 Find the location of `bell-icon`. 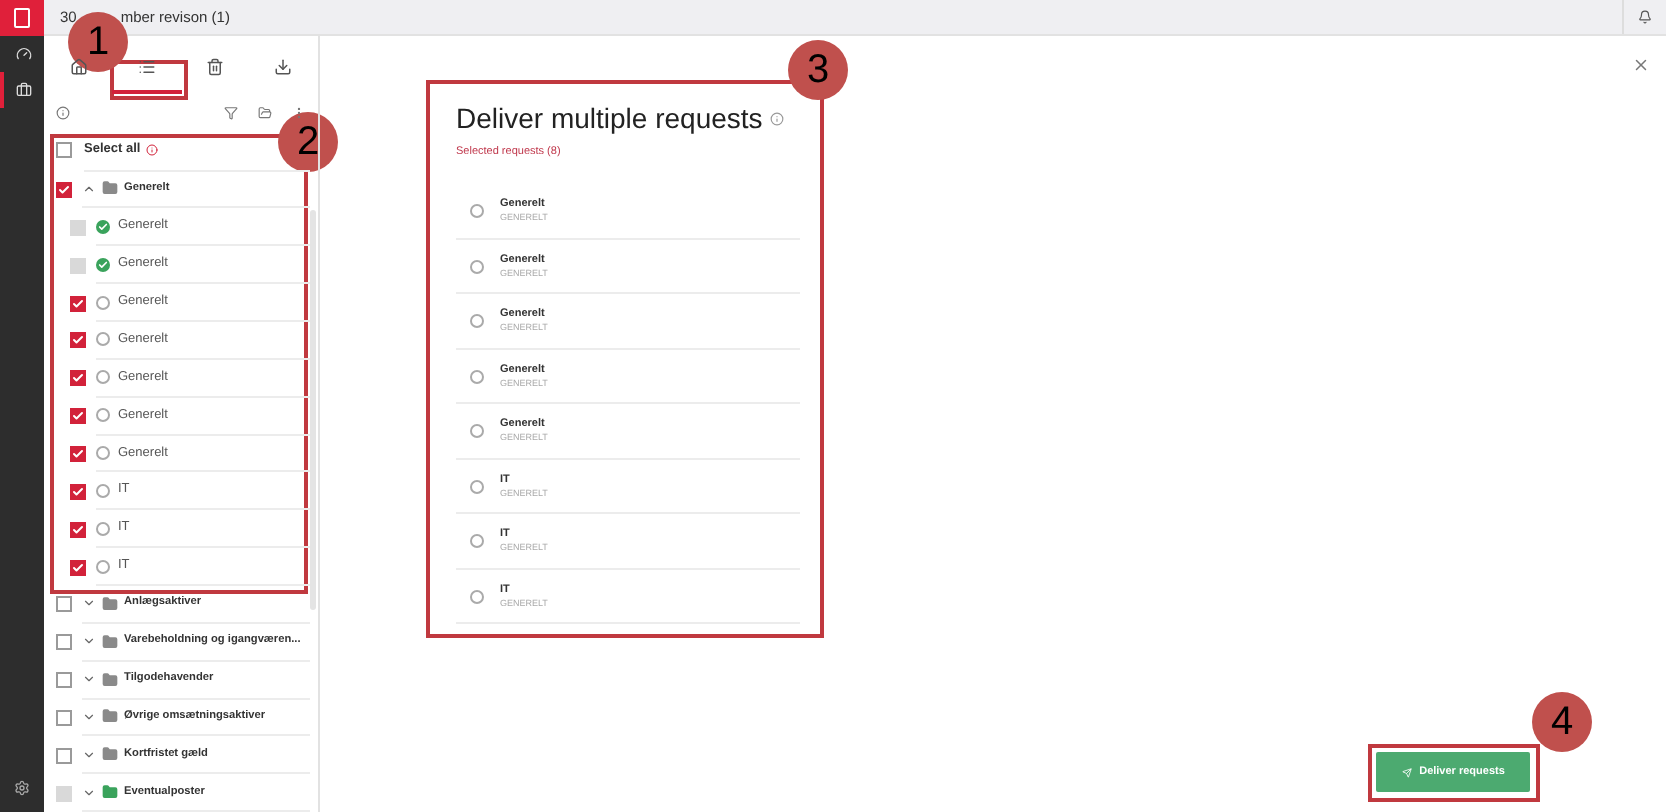

bell-icon is located at coordinates (1645, 17).